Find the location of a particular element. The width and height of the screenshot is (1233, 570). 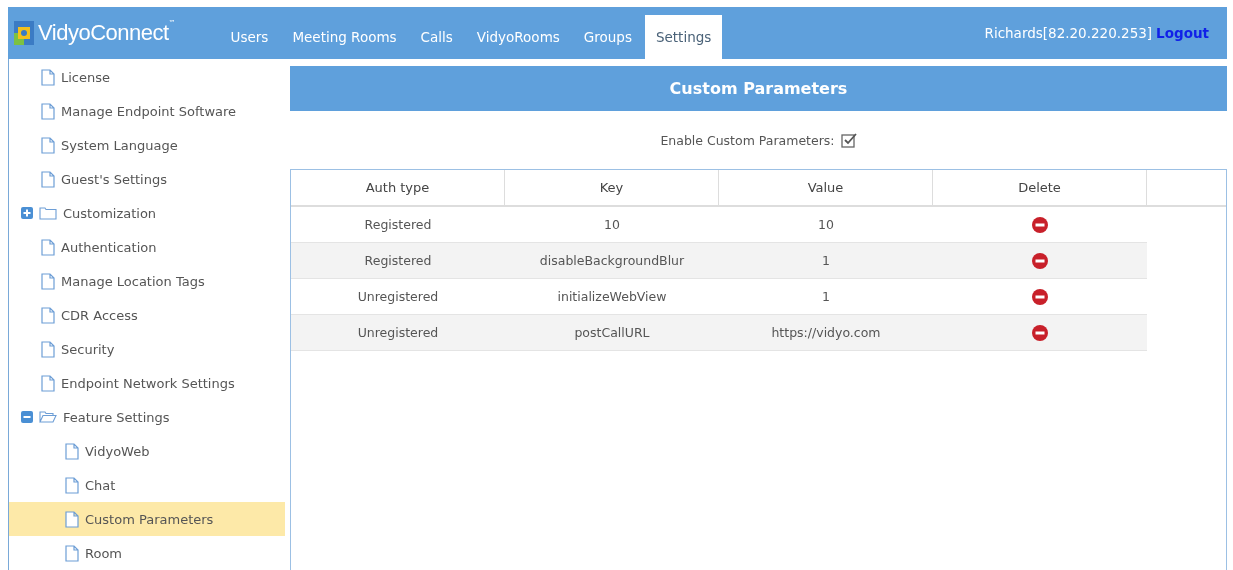

sidebar-item: Authentication is located at coordinates (147, 247).